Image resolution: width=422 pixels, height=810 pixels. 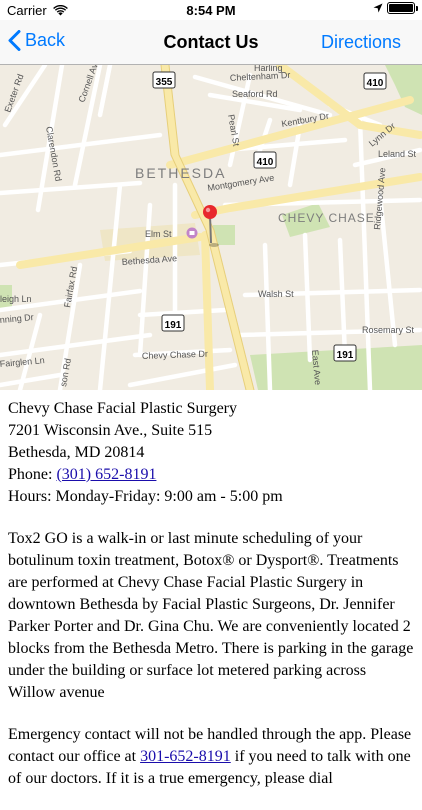 I want to click on emergency-phone-link: 301-652-8191, so click(x=185, y=756).